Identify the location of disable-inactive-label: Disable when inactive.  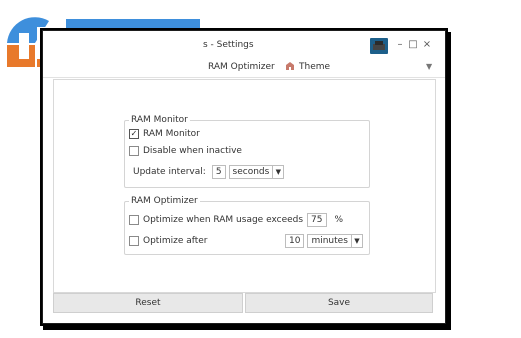
(192, 151).